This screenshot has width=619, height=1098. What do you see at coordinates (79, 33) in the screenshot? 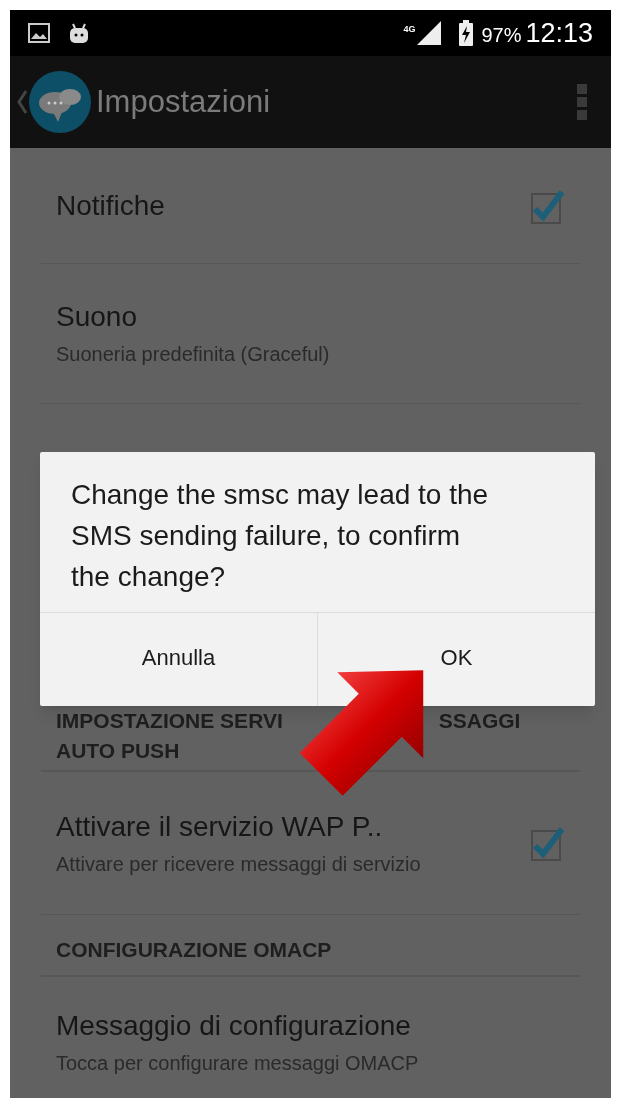
I see `robot-icon` at bounding box center [79, 33].